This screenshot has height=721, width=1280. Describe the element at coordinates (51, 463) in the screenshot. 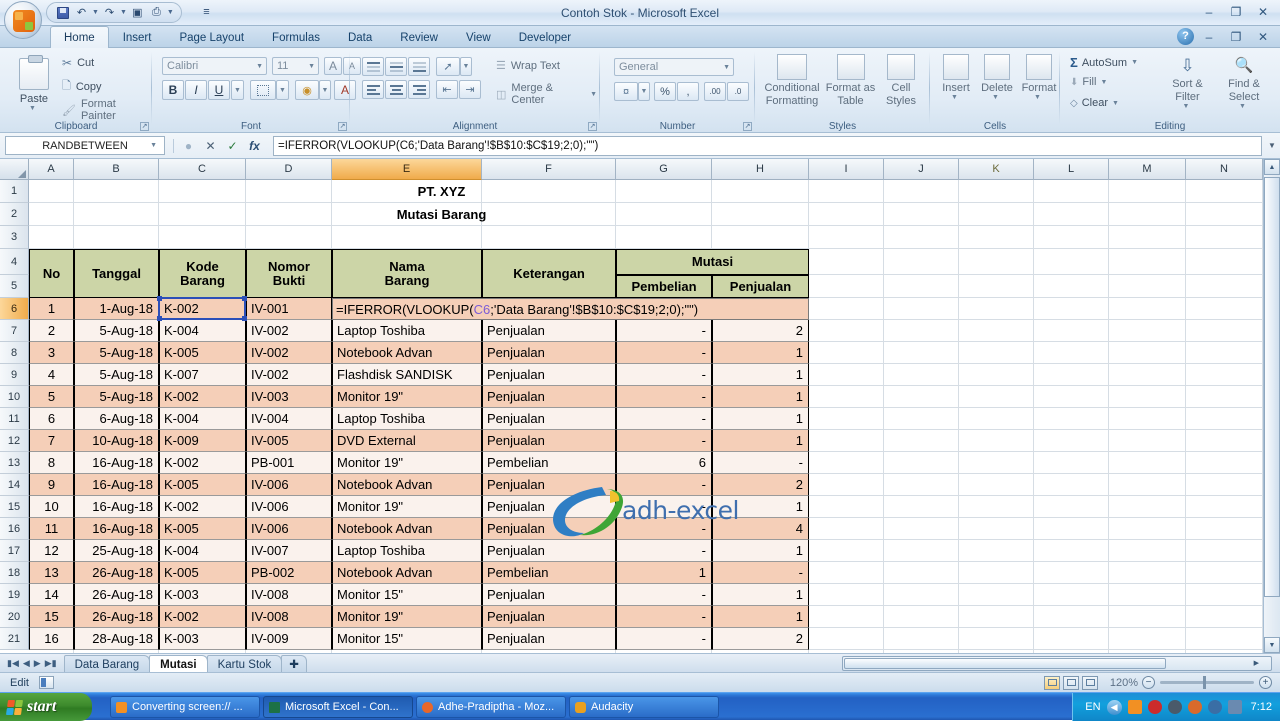

I see `cell-no: 8` at that location.